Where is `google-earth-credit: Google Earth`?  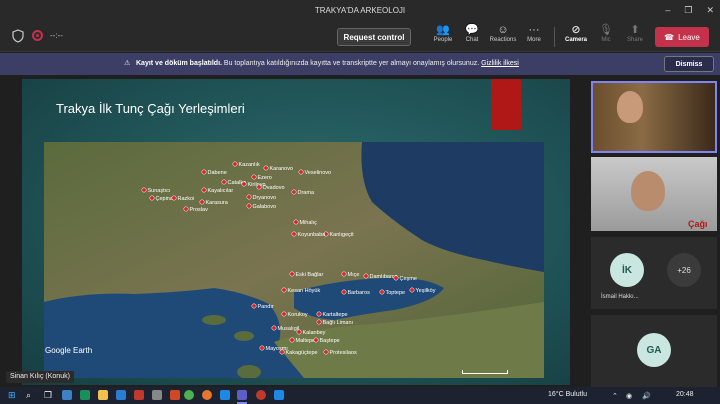 google-earth-credit: Google Earth is located at coordinates (69, 350).